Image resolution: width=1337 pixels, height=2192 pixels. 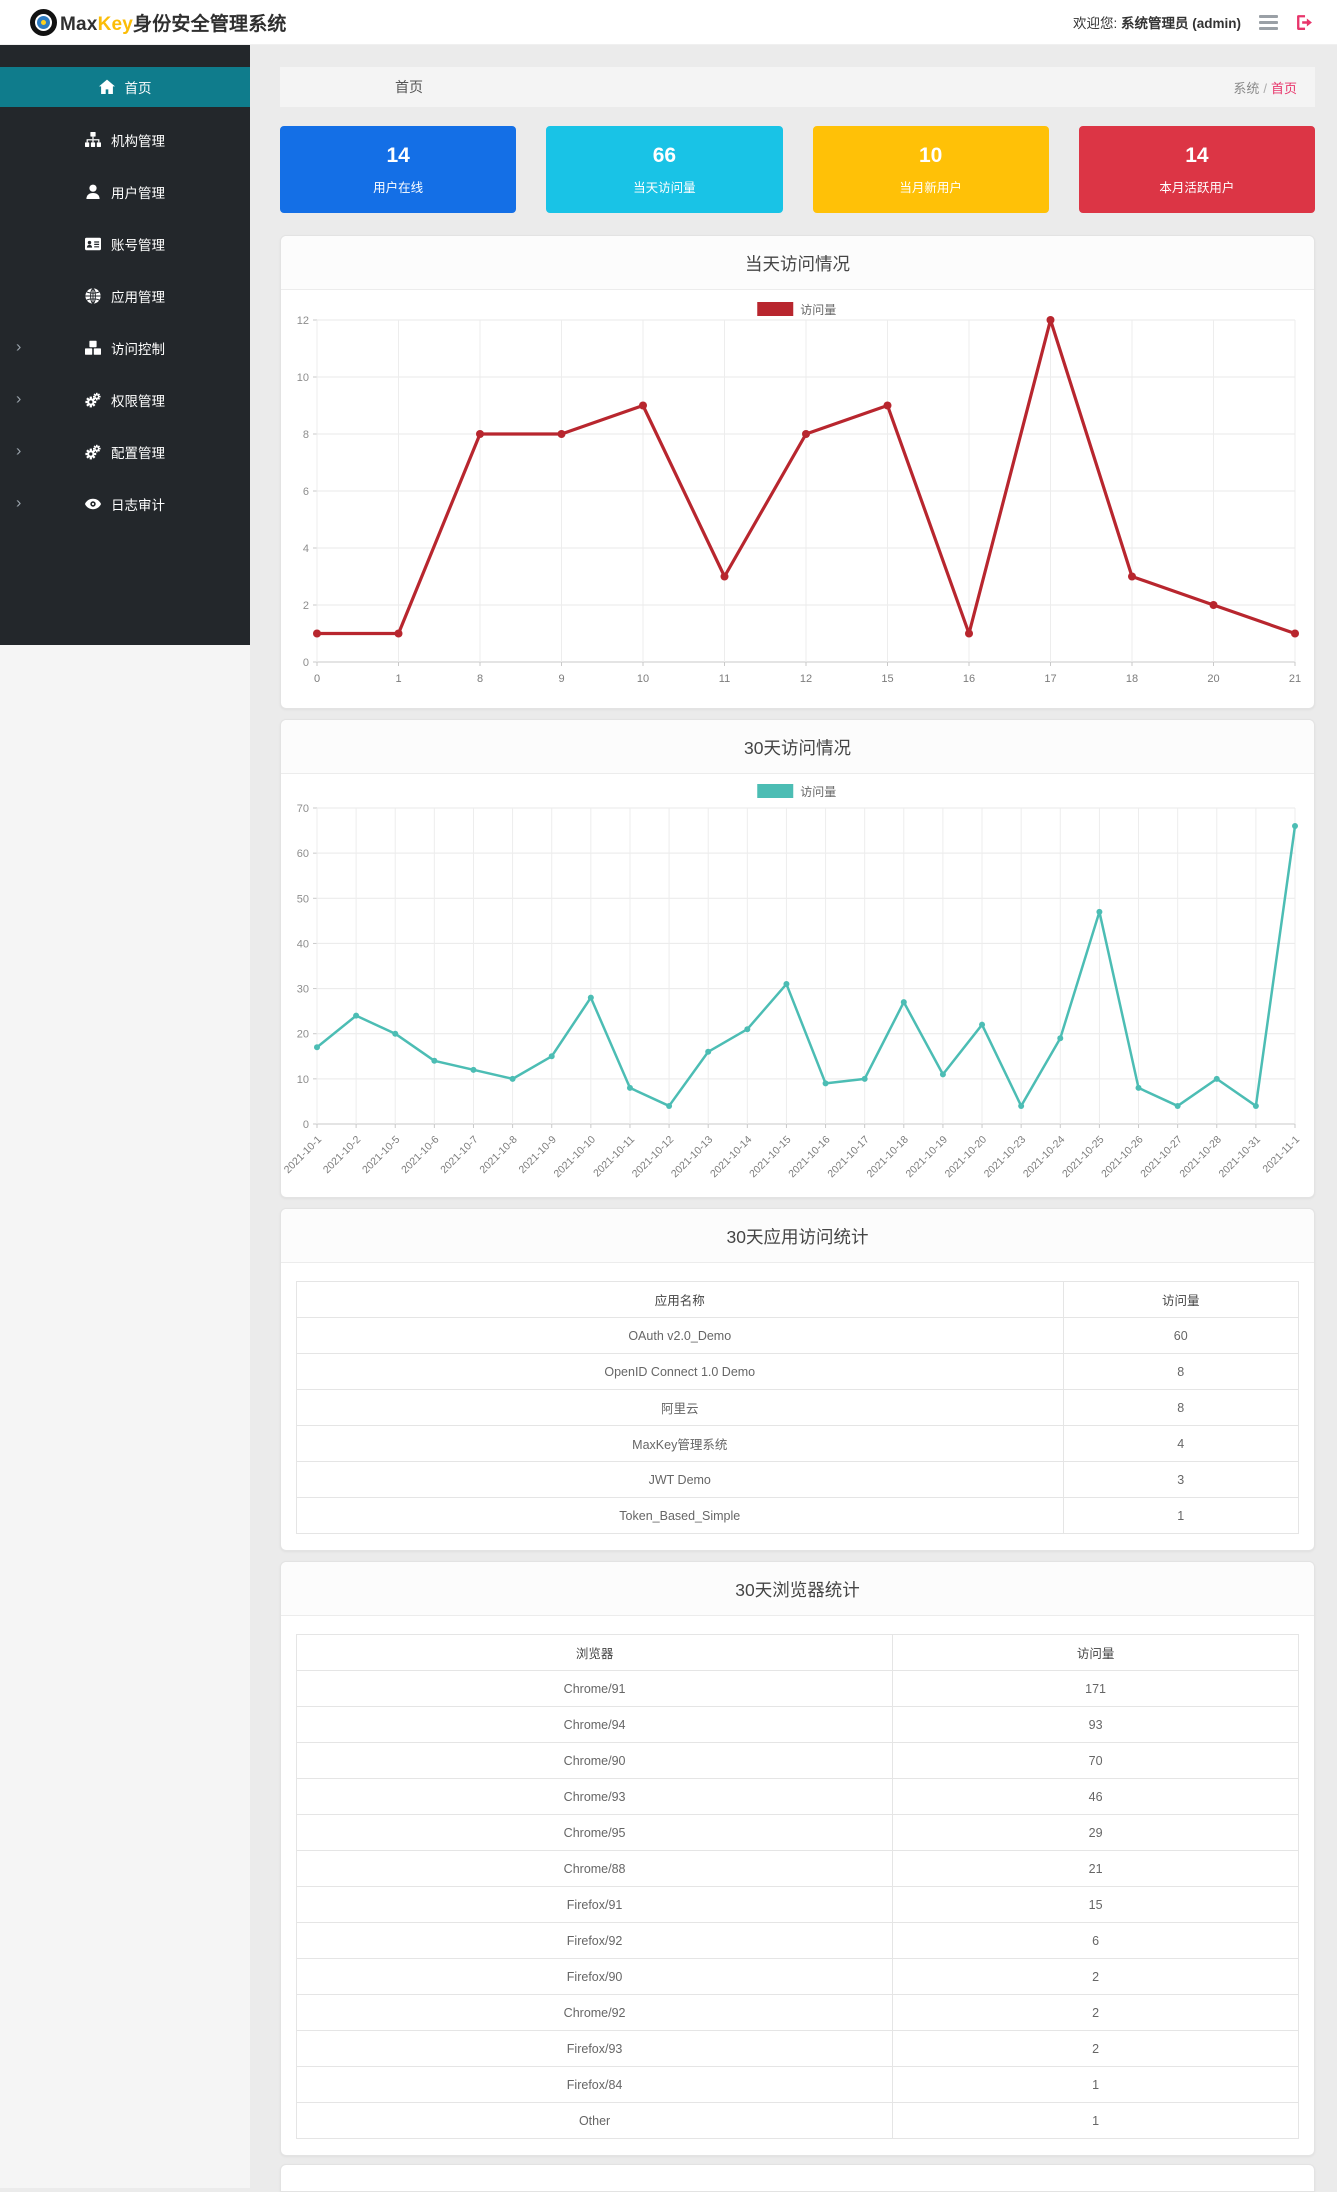 What do you see at coordinates (887, 679) in the screenshot?
I see `svg-text: 15` at bounding box center [887, 679].